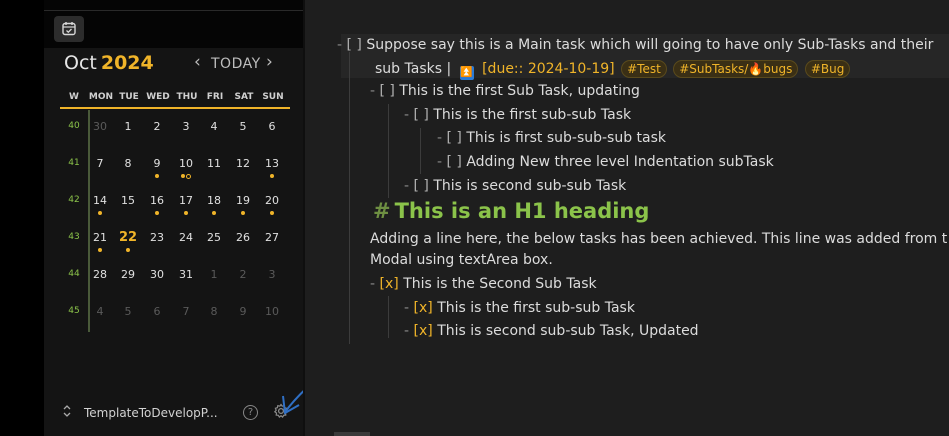 The height and width of the screenshot is (436, 949). Describe the element at coordinates (517, 115) in the screenshot. I see `task-line: - [ ] This is the first sub-sub Task` at that location.